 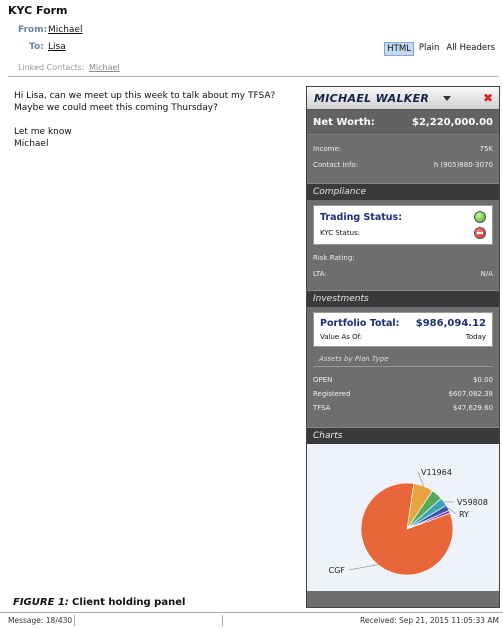 What do you see at coordinates (403, 149) in the screenshot?
I see `income-row: Income: 75K` at bounding box center [403, 149].